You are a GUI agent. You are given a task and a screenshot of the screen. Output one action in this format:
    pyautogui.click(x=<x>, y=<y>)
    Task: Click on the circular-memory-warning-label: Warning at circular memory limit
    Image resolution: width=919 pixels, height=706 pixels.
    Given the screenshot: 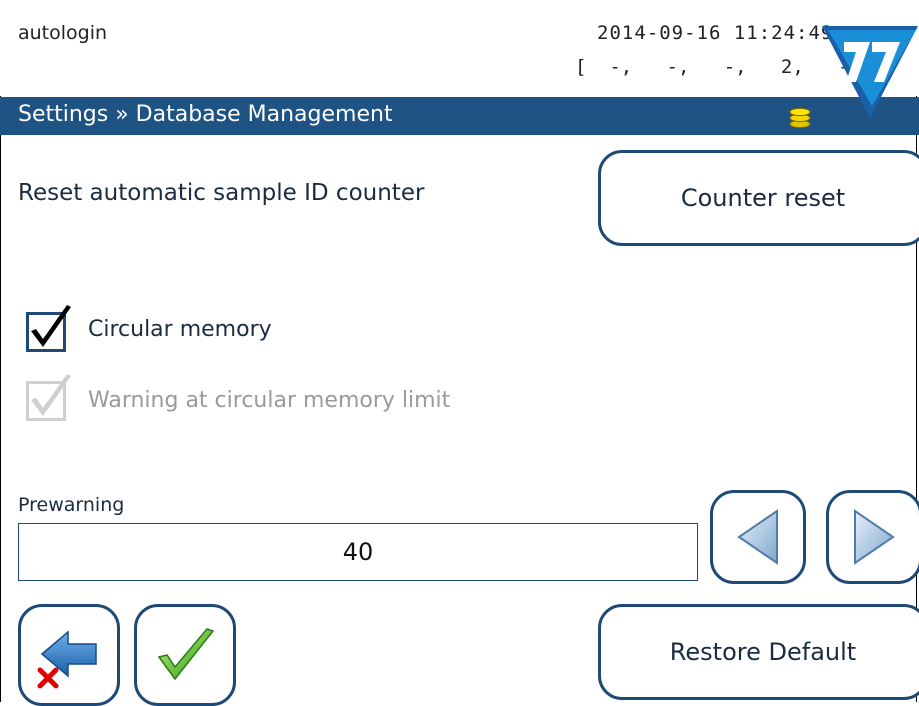 What is the action you would take?
    pyautogui.click(x=269, y=400)
    